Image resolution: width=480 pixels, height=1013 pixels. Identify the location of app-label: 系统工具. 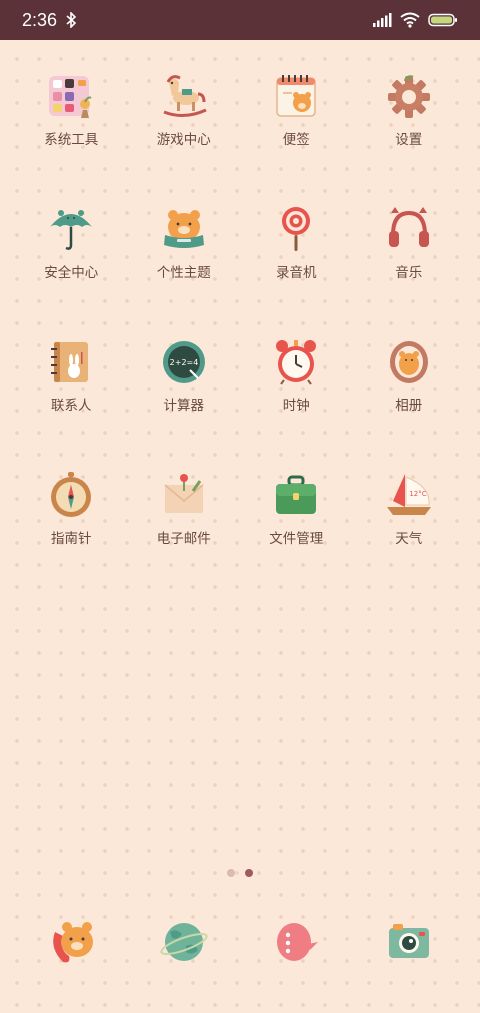
(71, 140).